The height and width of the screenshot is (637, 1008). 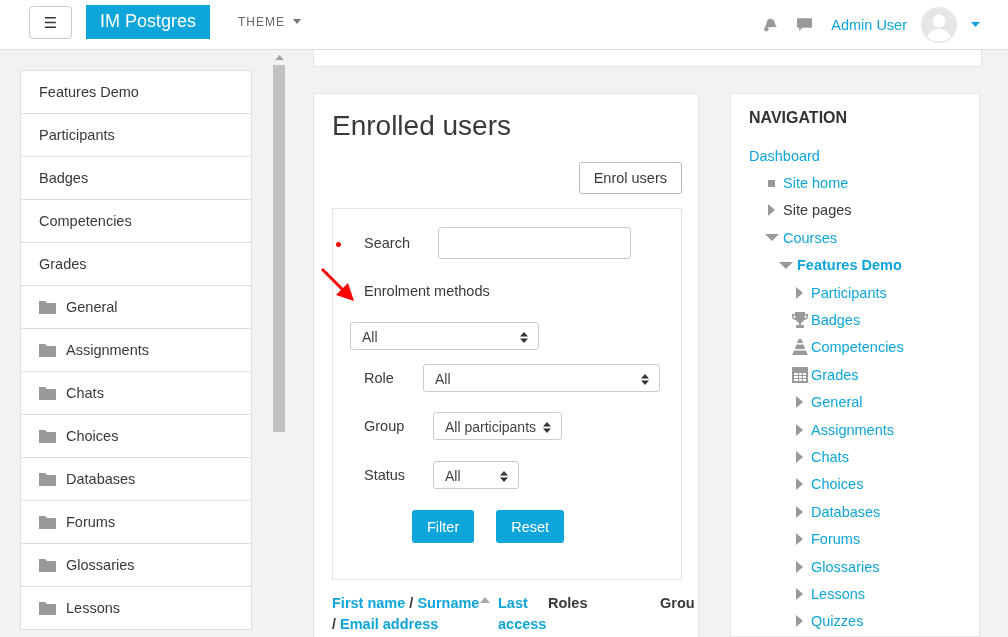 I want to click on annotation-arrow-icon, so click(x=337, y=284).